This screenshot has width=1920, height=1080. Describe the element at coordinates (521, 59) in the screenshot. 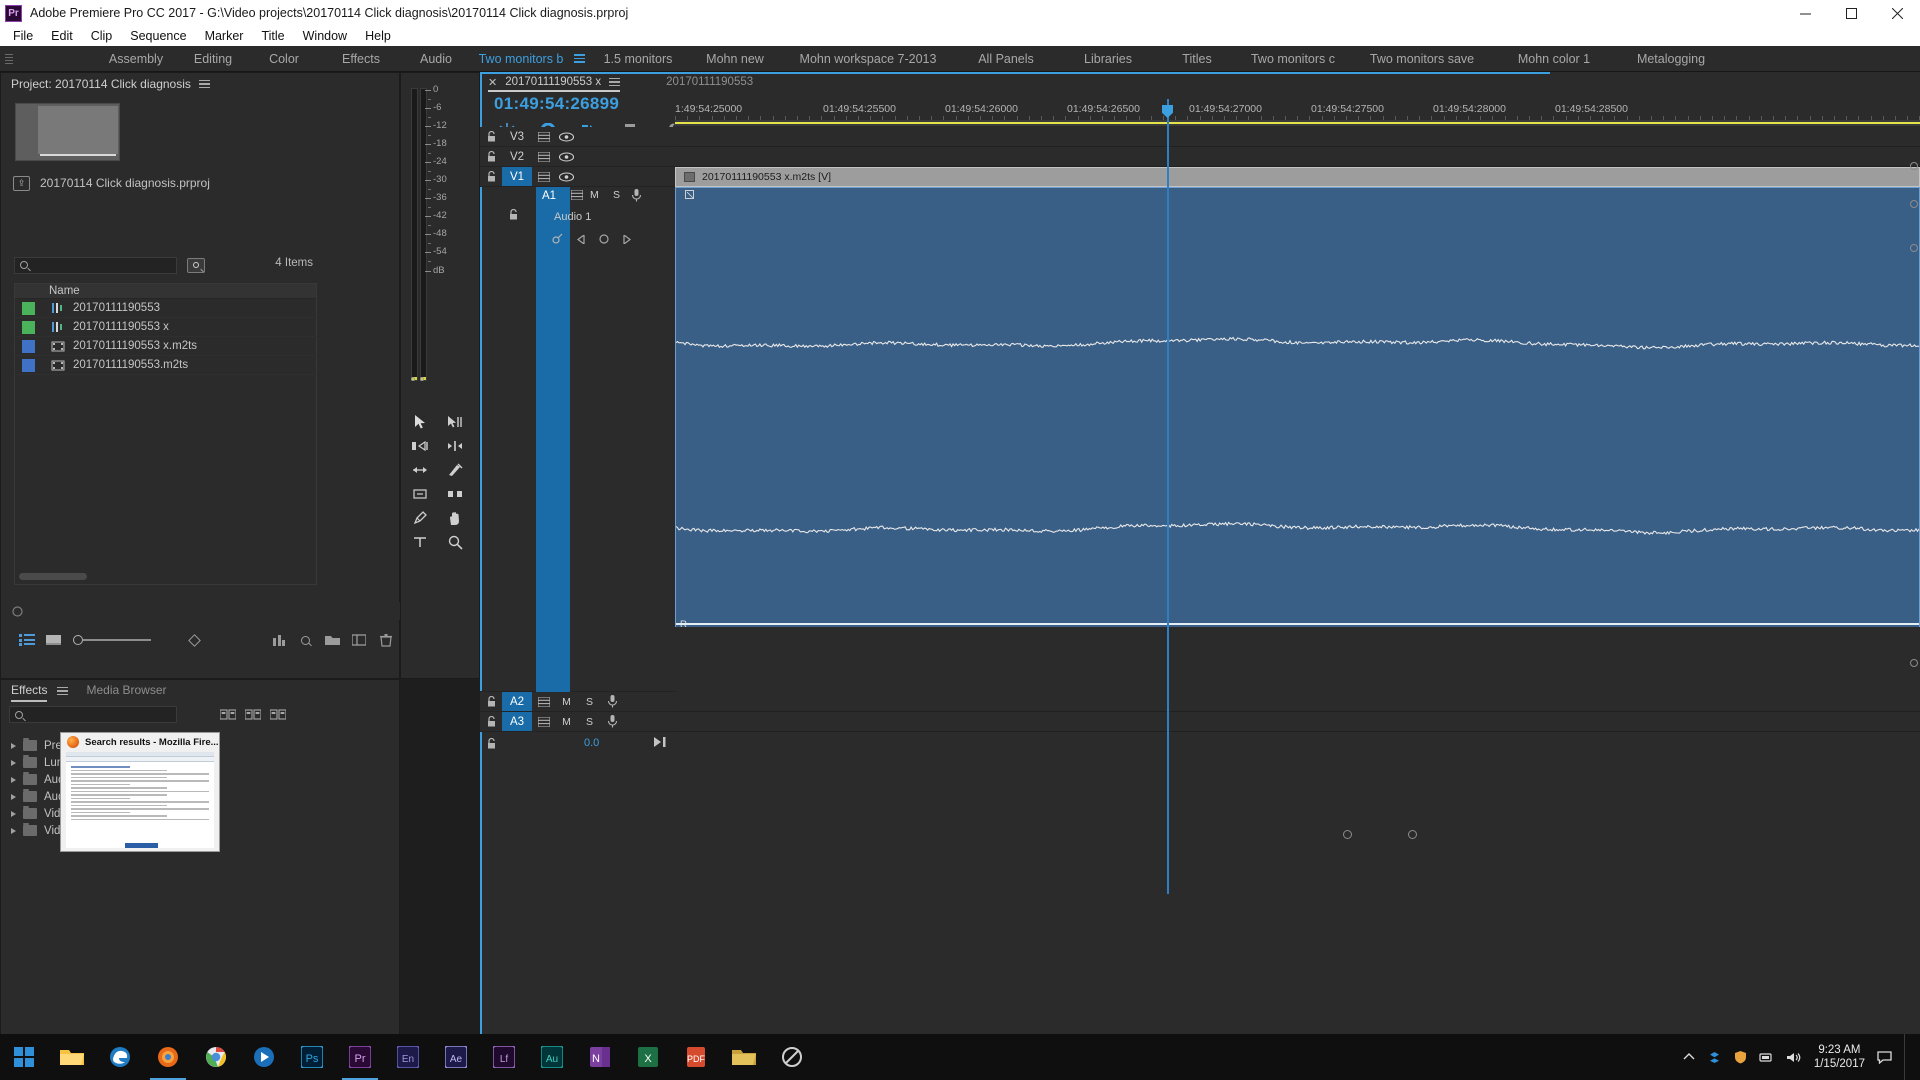

I see `workspace-two-monitors-b: Two monitors b` at that location.